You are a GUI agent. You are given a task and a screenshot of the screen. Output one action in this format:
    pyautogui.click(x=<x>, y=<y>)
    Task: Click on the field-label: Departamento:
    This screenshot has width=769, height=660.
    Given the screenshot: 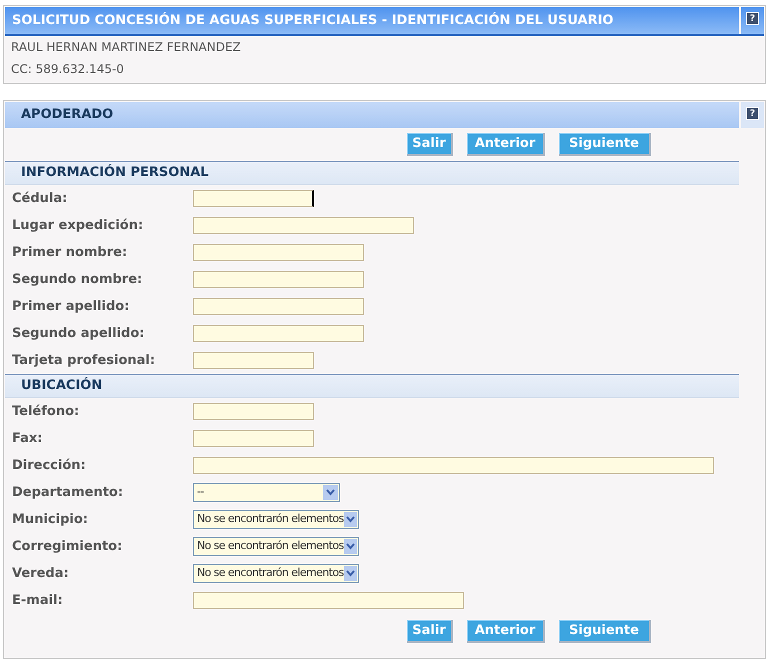 What is the action you would take?
    pyautogui.click(x=68, y=493)
    